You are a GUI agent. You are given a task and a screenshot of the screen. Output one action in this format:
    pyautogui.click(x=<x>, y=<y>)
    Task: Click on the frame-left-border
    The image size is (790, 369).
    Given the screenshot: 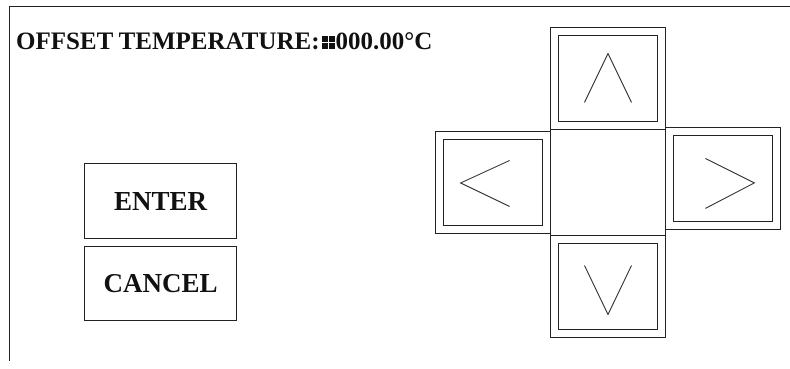 What is the action you would take?
    pyautogui.click(x=9, y=183)
    